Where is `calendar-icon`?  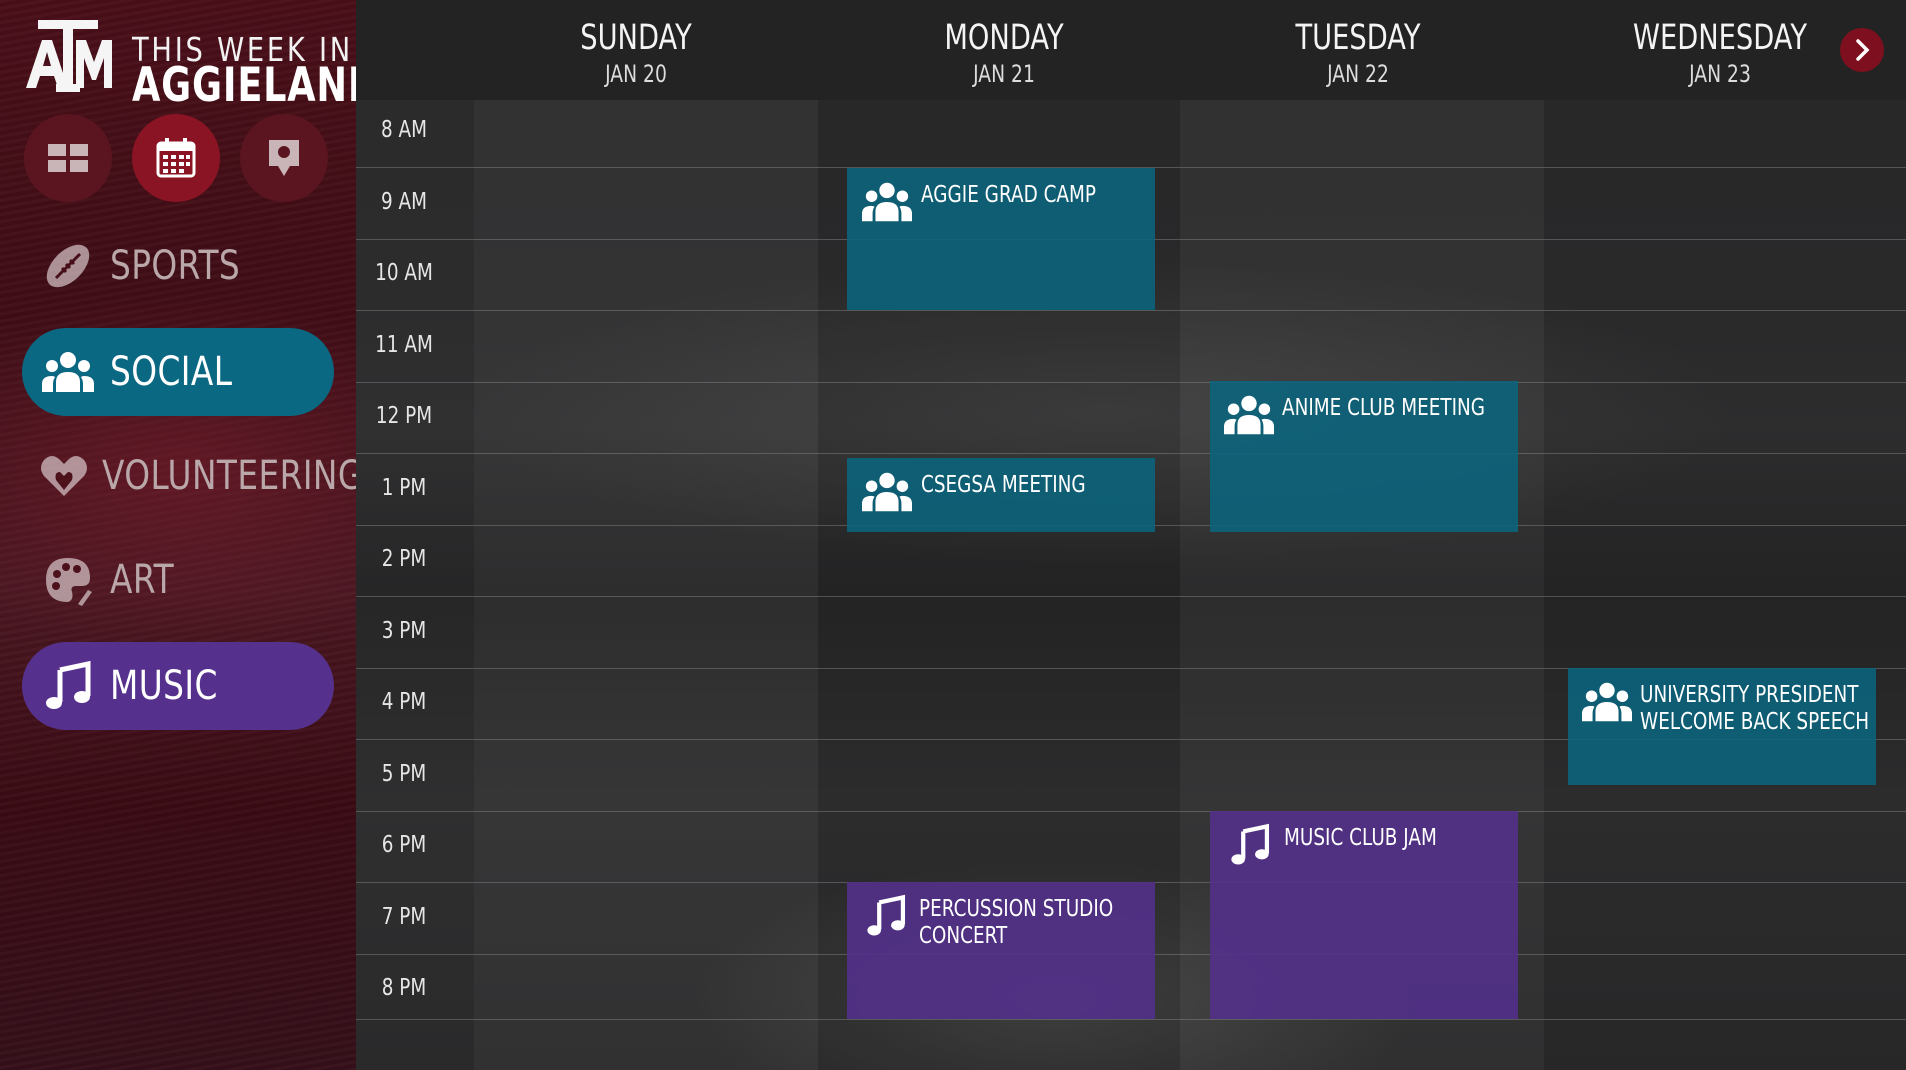
calendar-icon is located at coordinates (176, 158).